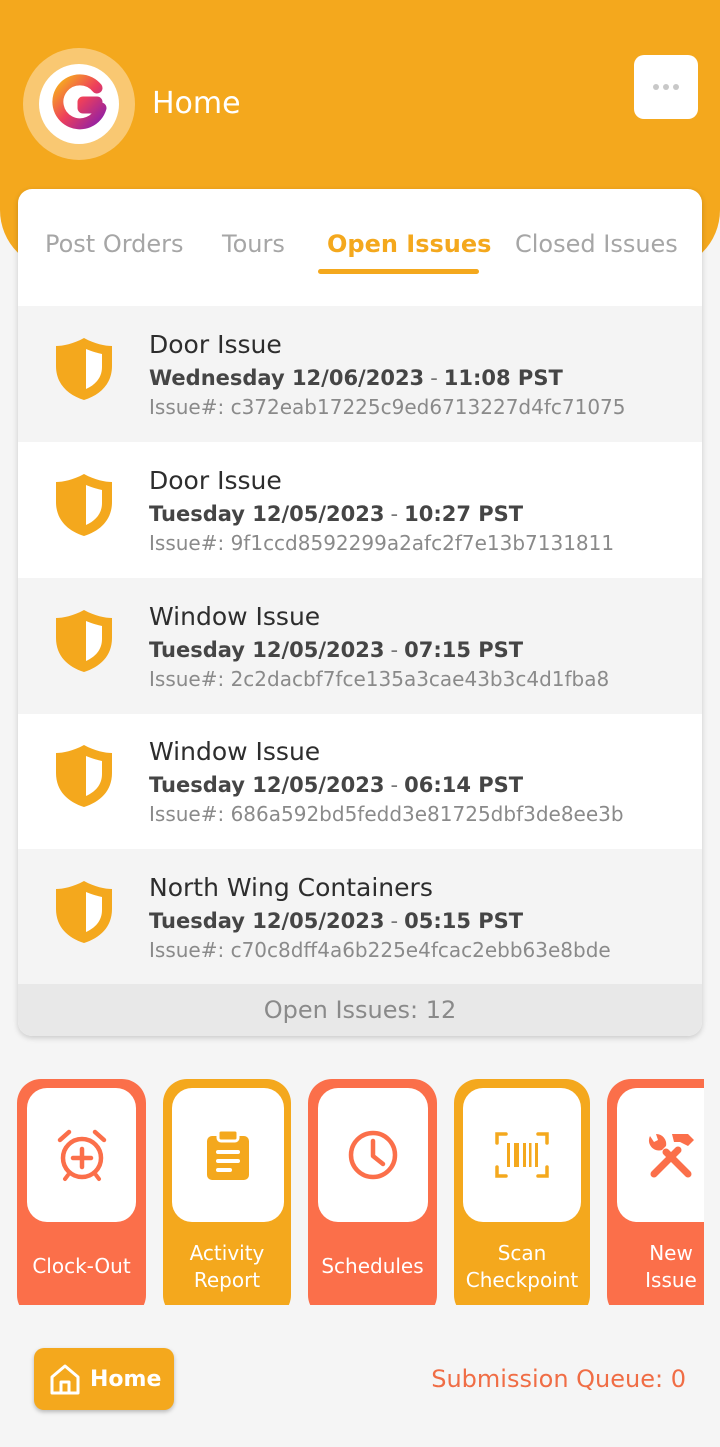  Describe the element at coordinates (380, 950) in the screenshot. I see `issue-number: Issue#: c70c8dff4a6b225e4fcac2ebb63e8bde` at that location.